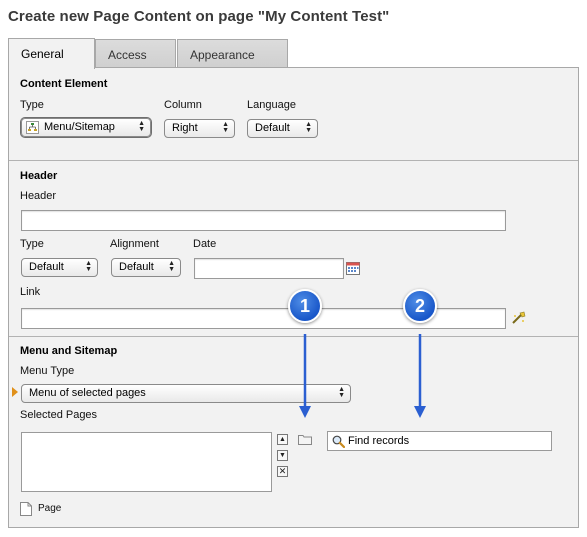 Image resolution: width=587 pixels, height=537 pixels. I want to click on header-type-select: Default ▲ ▼, so click(59, 267).